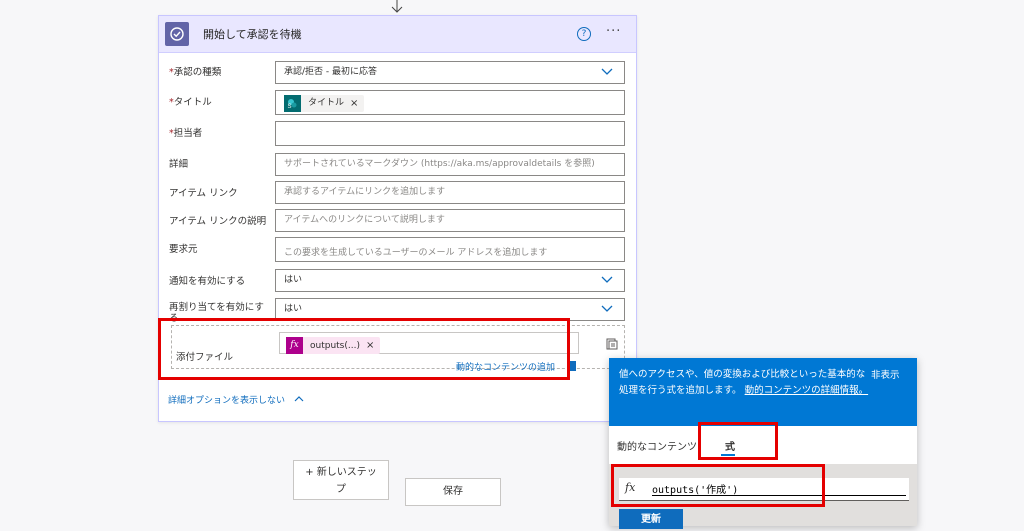 The width and height of the screenshot is (1024, 531). What do you see at coordinates (341, 489) in the screenshot?
I see `new-step-label-line2: プ` at bounding box center [341, 489].